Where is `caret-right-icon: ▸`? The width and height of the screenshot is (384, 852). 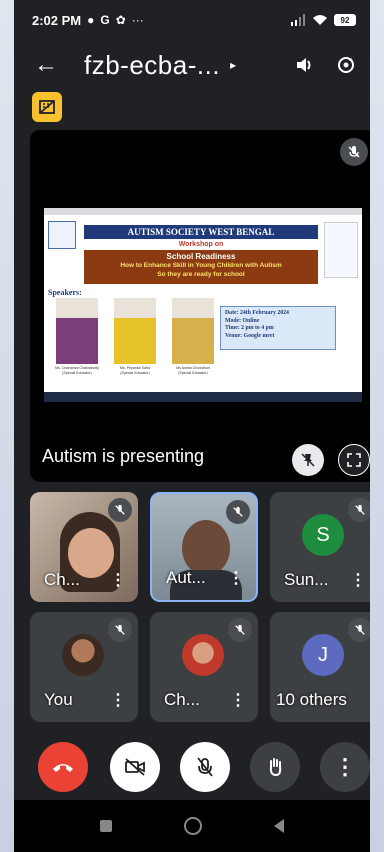 caret-right-icon: ▸ is located at coordinates (233, 65).